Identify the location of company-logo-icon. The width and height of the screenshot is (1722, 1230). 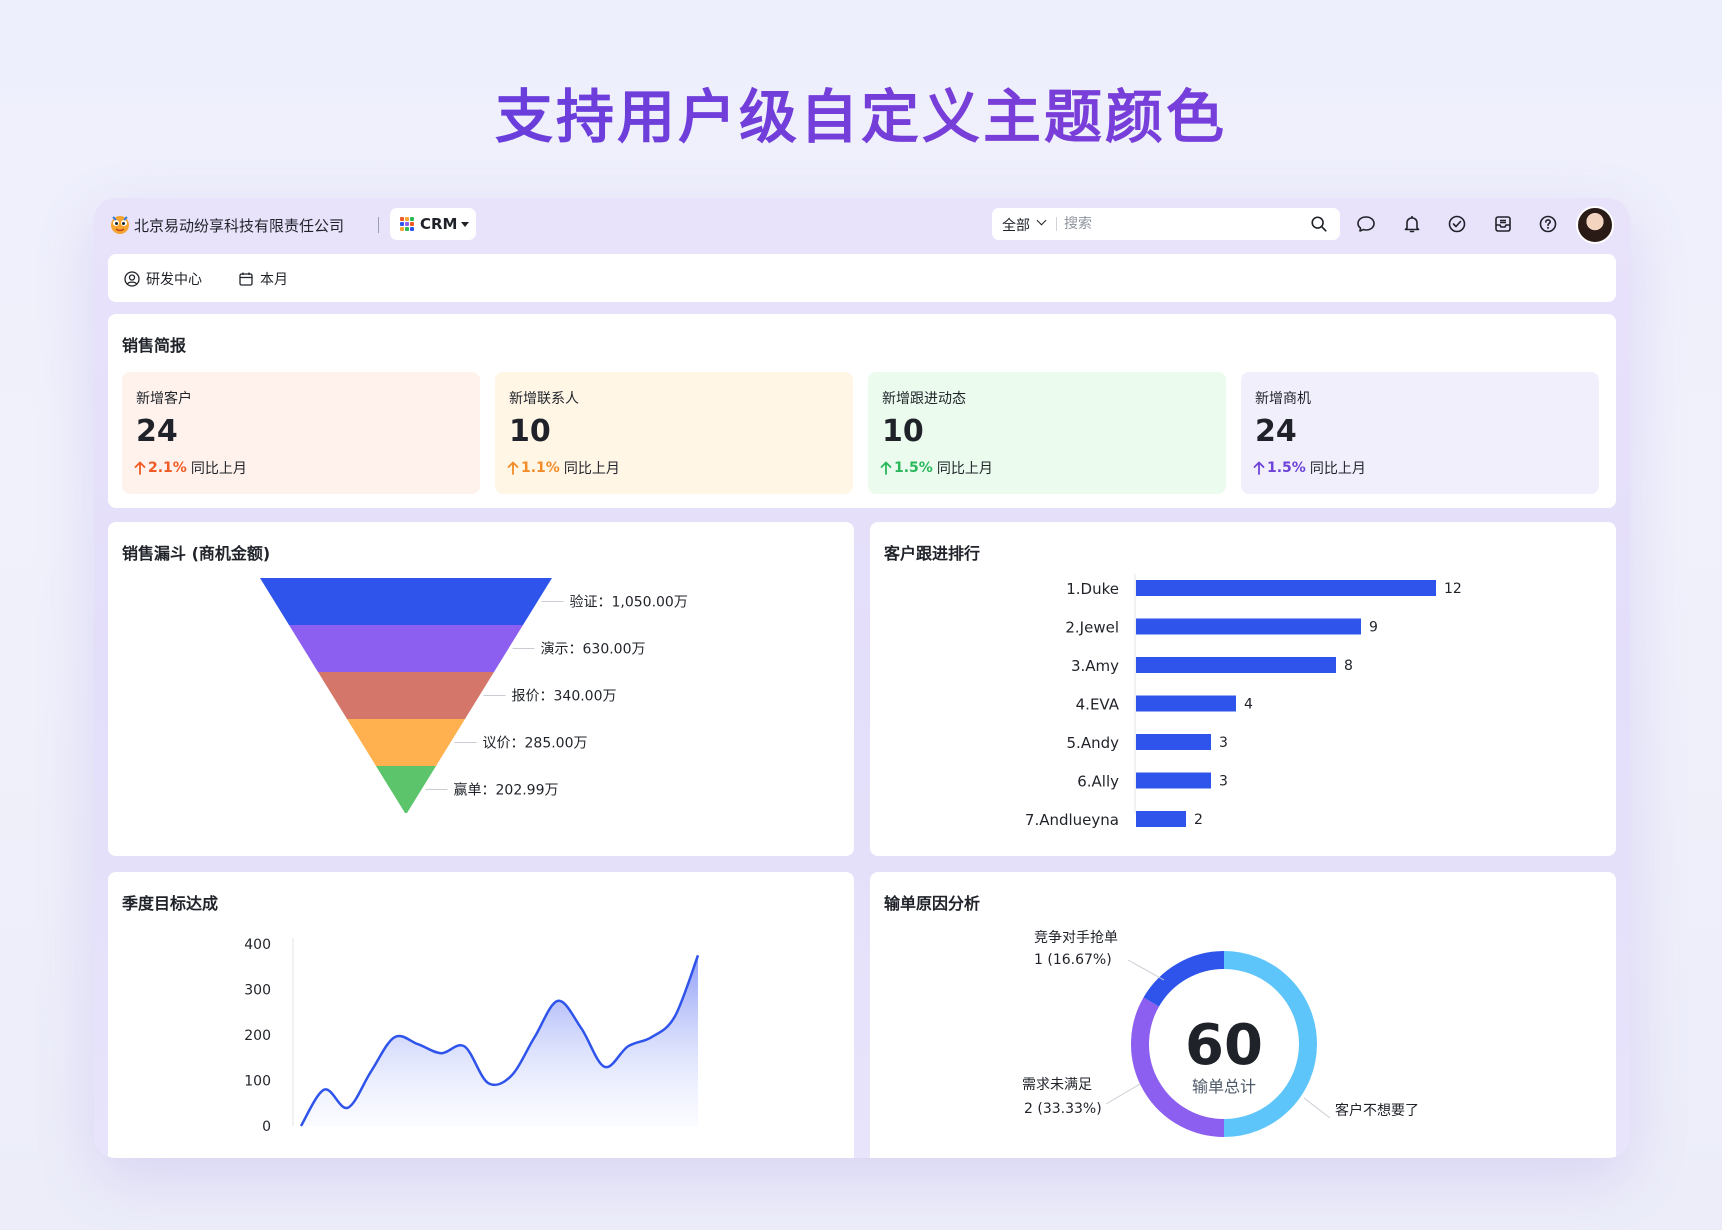
(120, 225).